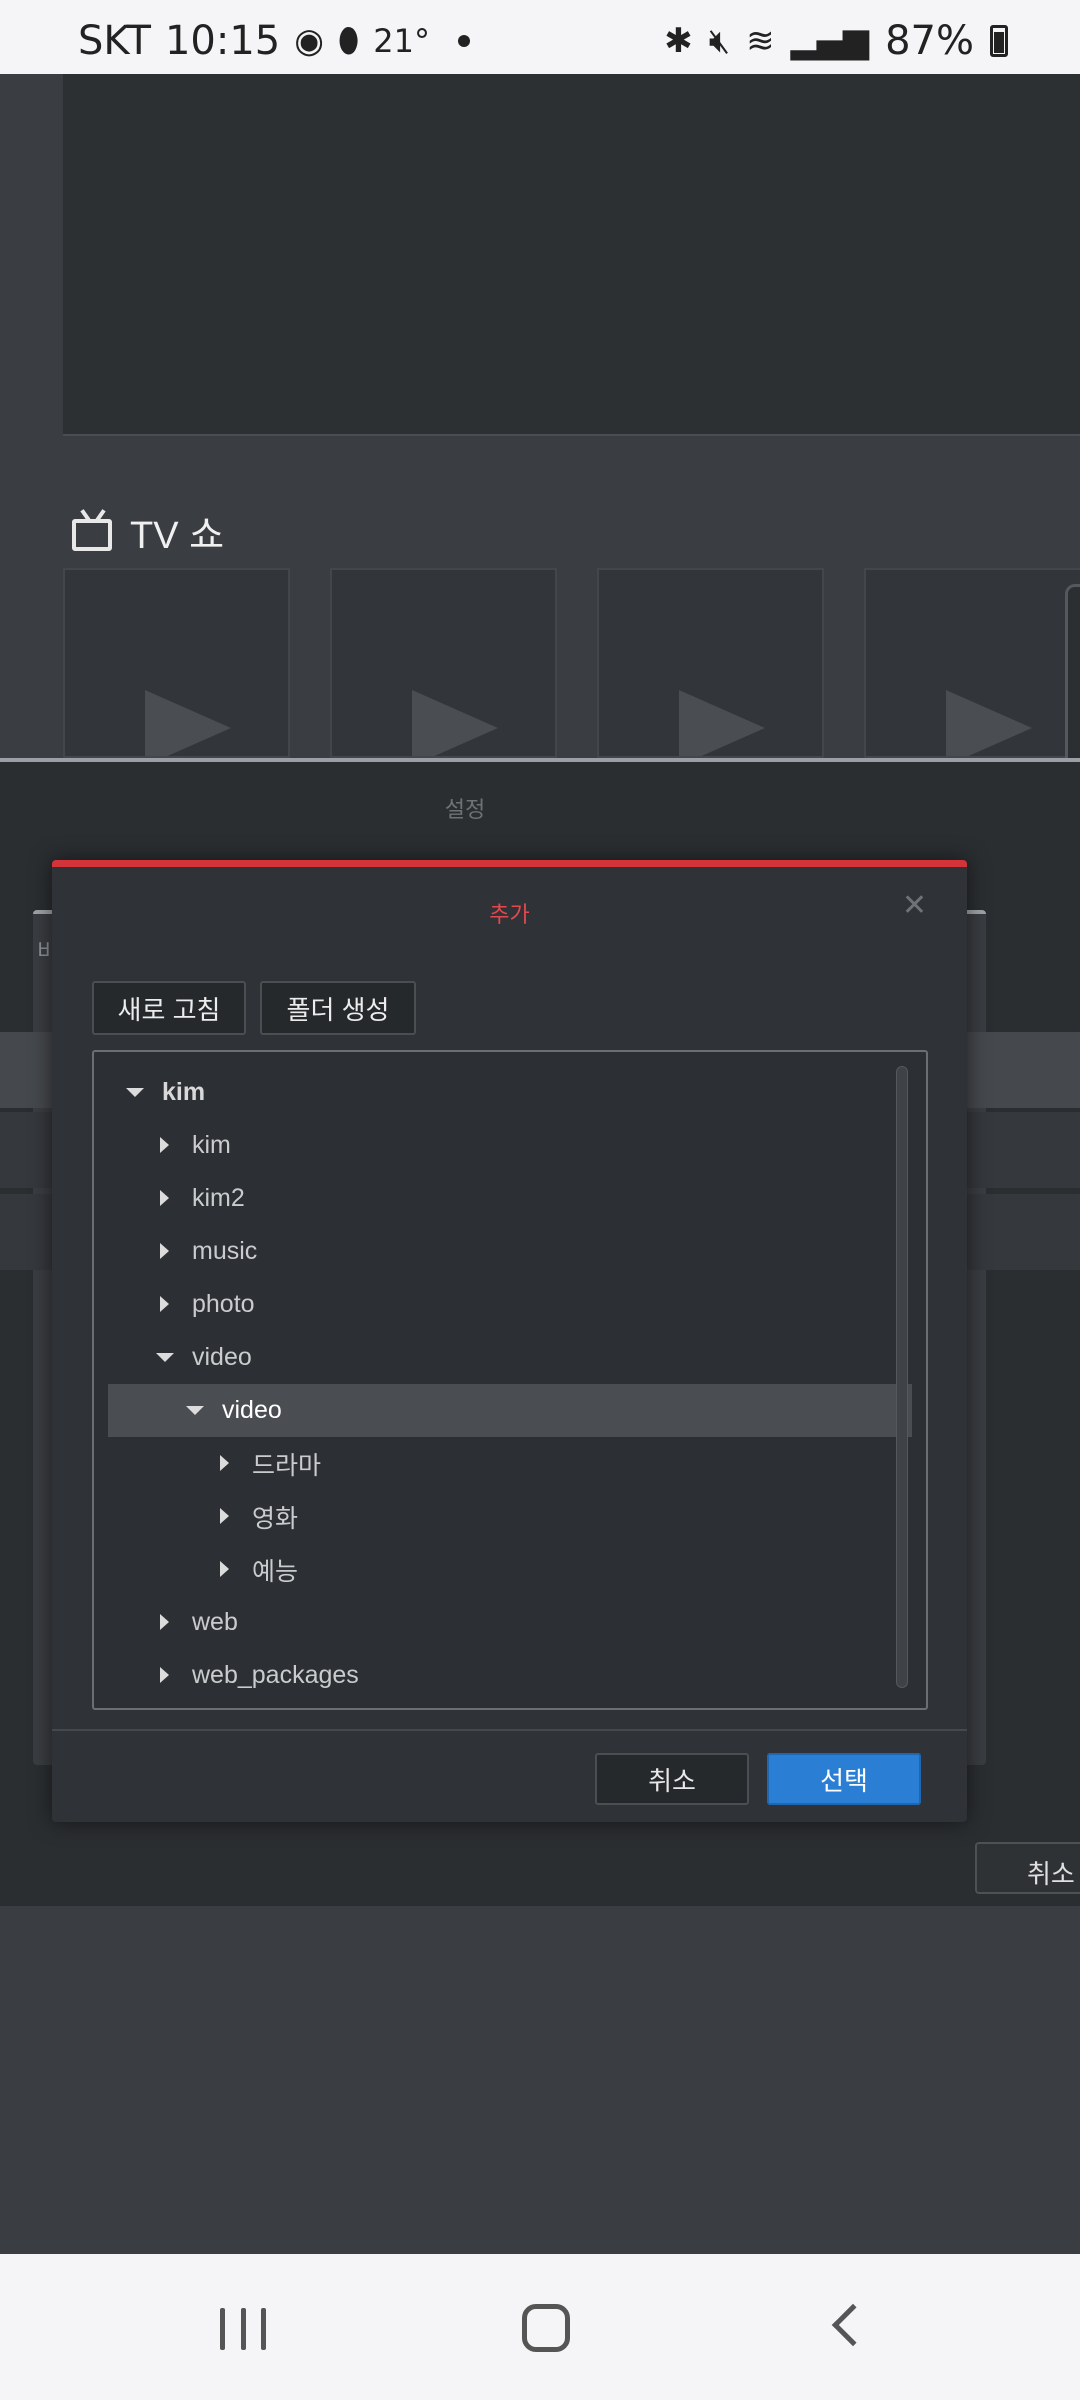 The image size is (1080, 2400). What do you see at coordinates (760, 41) in the screenshot?
I see `wifi-icon: ≋` at bounding box center [760, 41].